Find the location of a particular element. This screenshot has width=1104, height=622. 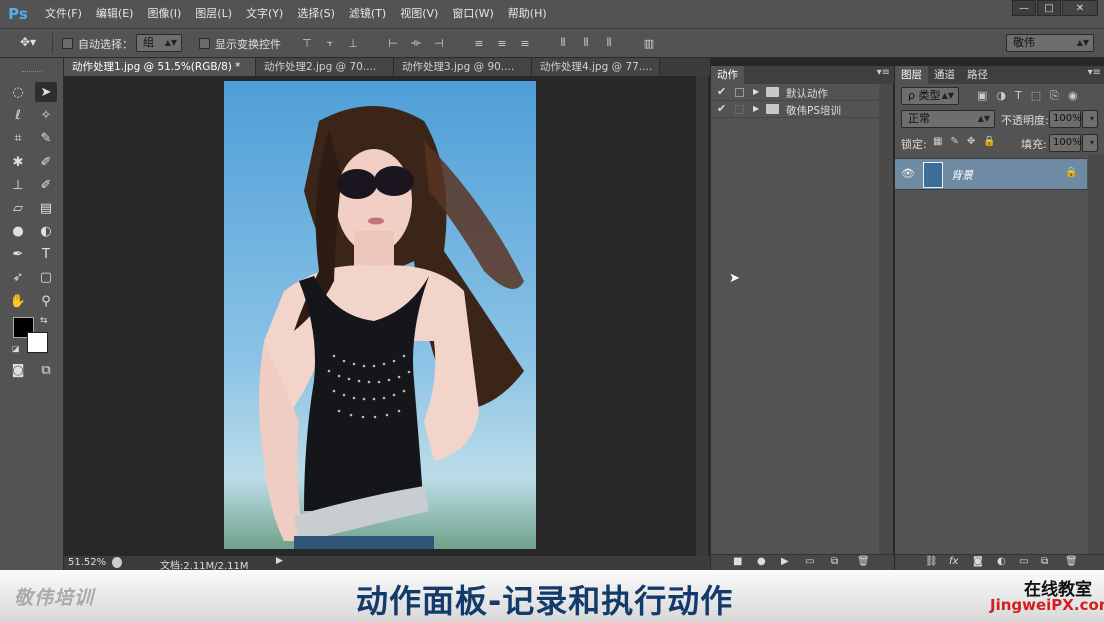

tab-actions: 动作 is located at coordinates (727, 75).